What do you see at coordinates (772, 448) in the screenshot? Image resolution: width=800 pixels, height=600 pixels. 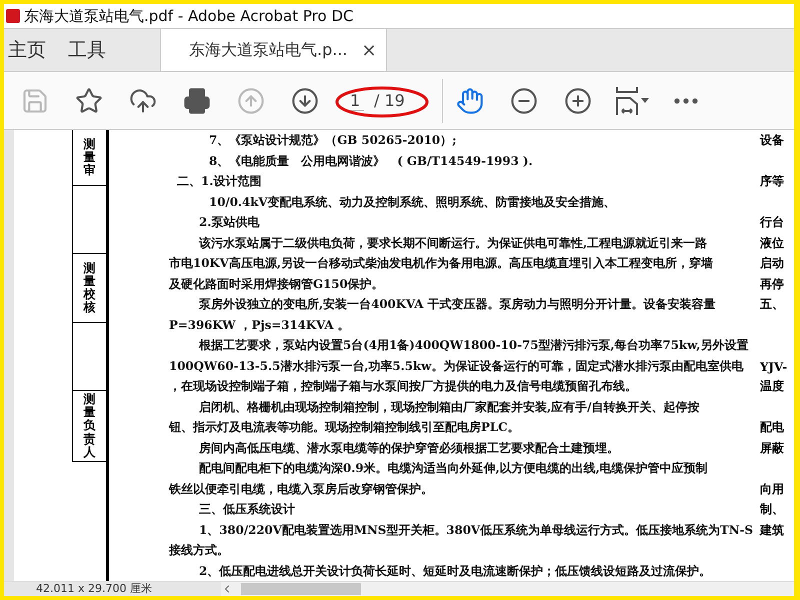 I see `margin-text: 屏蔽` at bounding box center [772, 448].